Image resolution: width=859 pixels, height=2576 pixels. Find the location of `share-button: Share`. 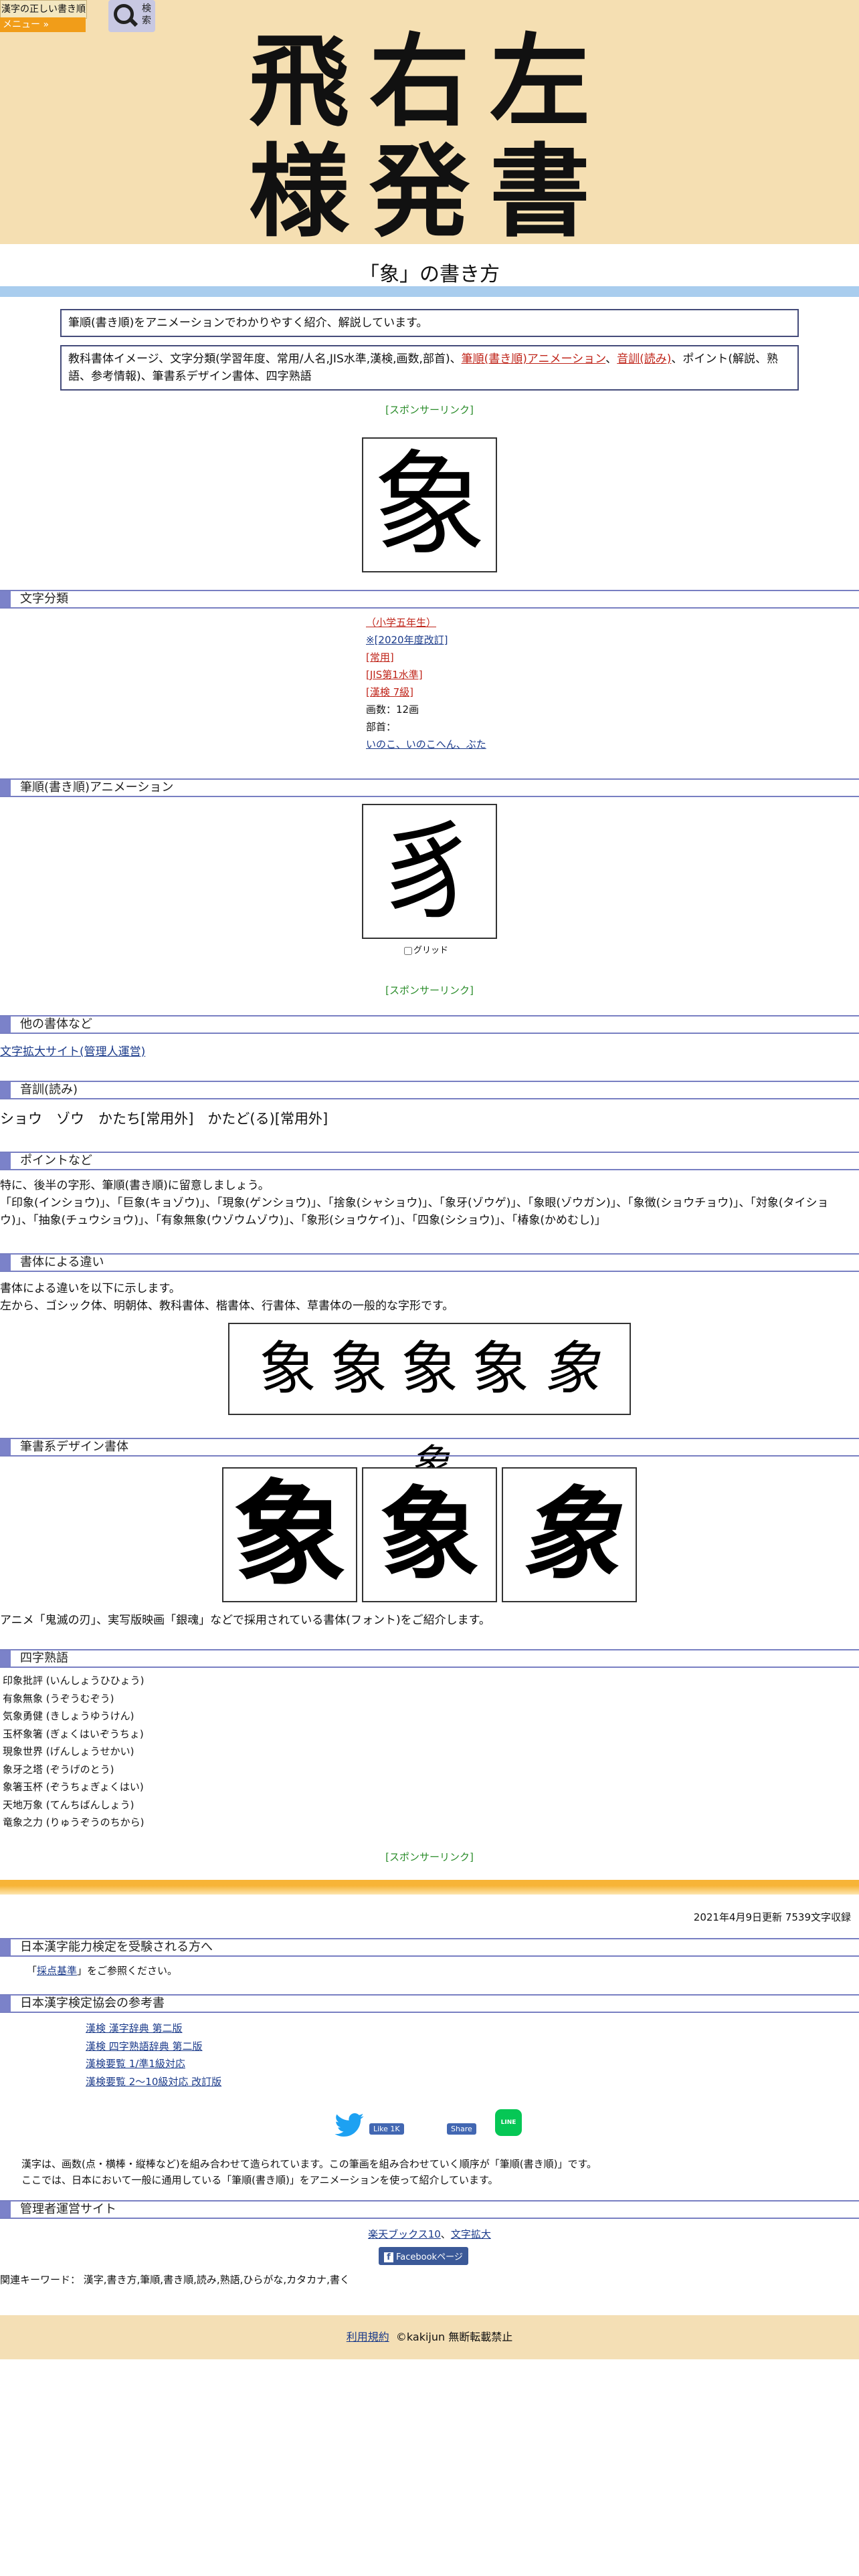

share-button: Share is located at coordinates (461, 2129).